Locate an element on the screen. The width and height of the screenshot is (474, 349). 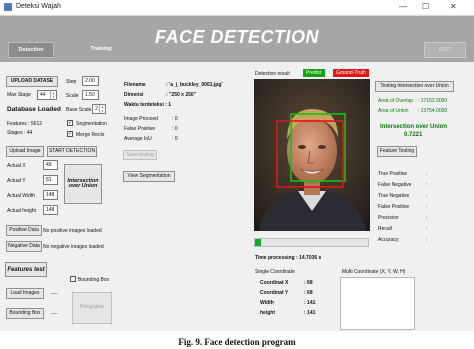
filename-value: : 'a_j_buckley_0001.jpg' is located at coordinates (194, 85).